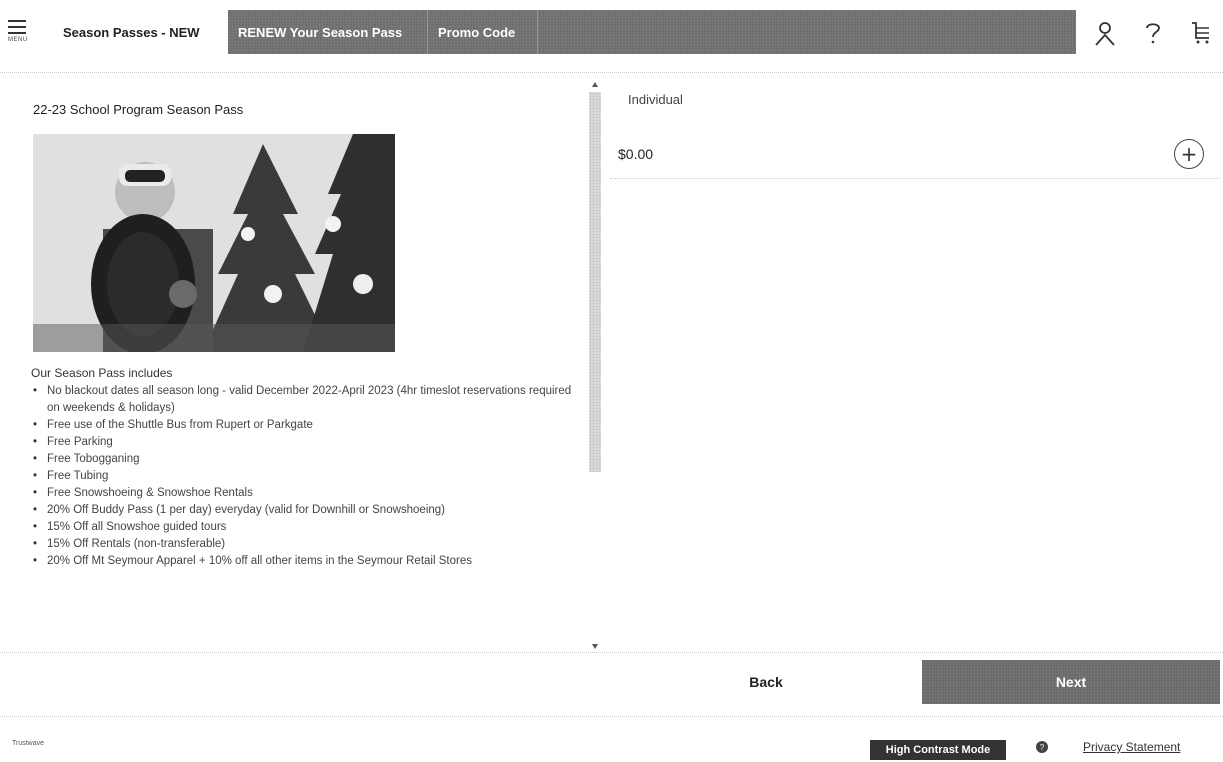  I want to click on help-button, so click(1153, 33).